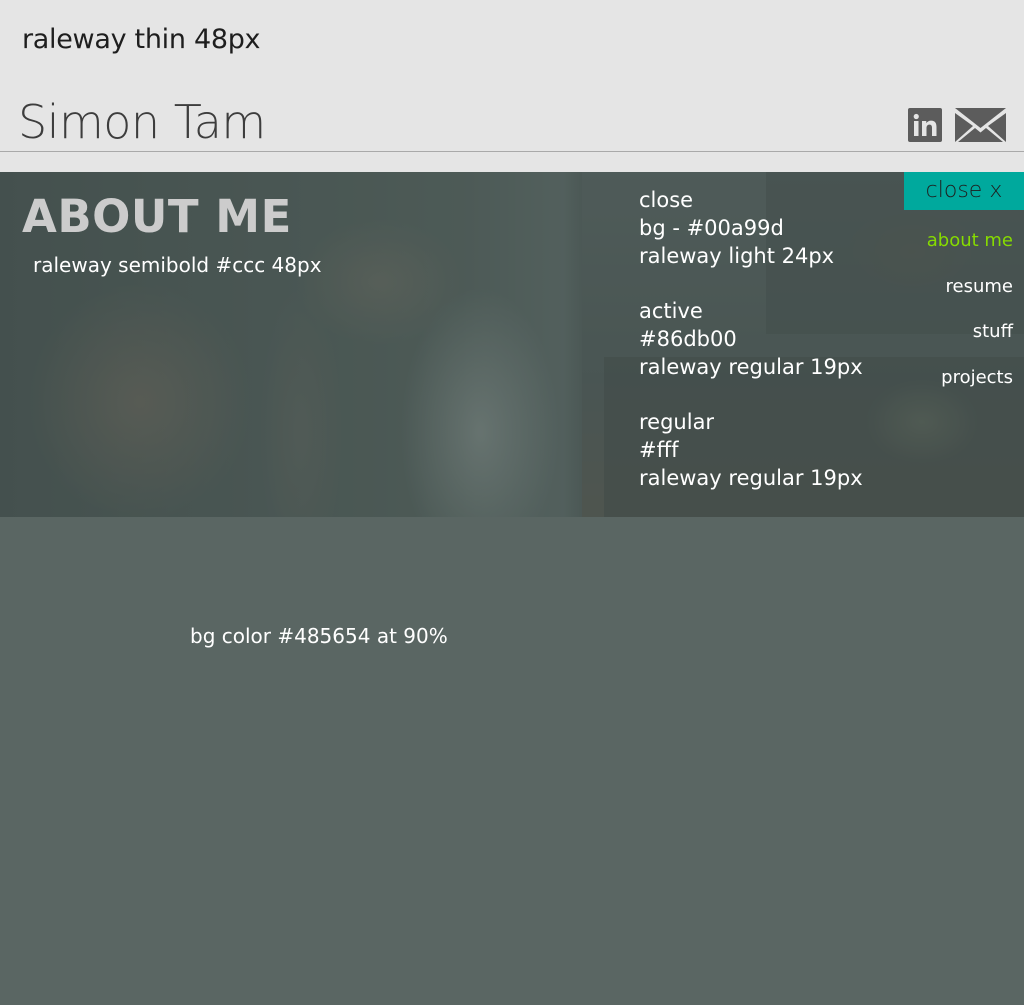 The image size is (1024, 1005). Describe the element at coordinates (671, 311) in the screenshot. I see `spec-line: active` at that location.